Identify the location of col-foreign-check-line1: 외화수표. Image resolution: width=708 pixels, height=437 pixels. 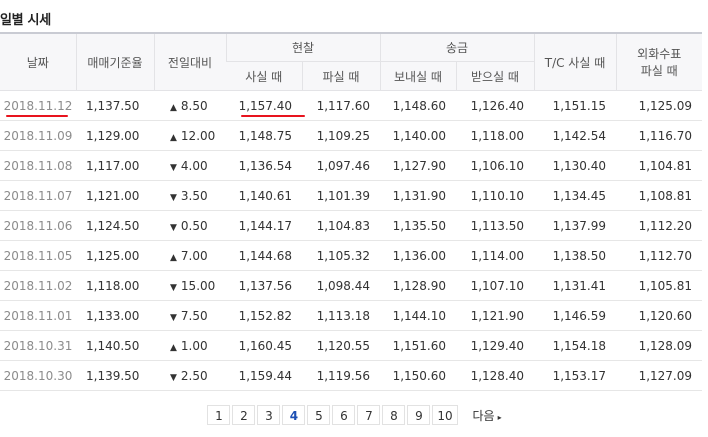
(659, 54).